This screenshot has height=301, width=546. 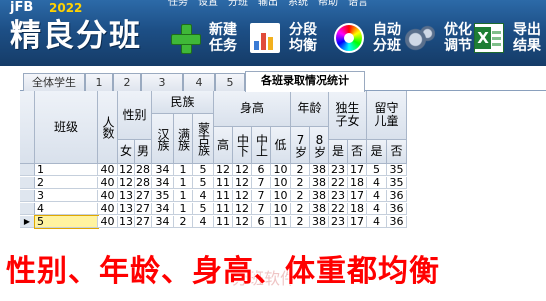 I want to click on tab-class-4: 4, so click(x=199, y=82).